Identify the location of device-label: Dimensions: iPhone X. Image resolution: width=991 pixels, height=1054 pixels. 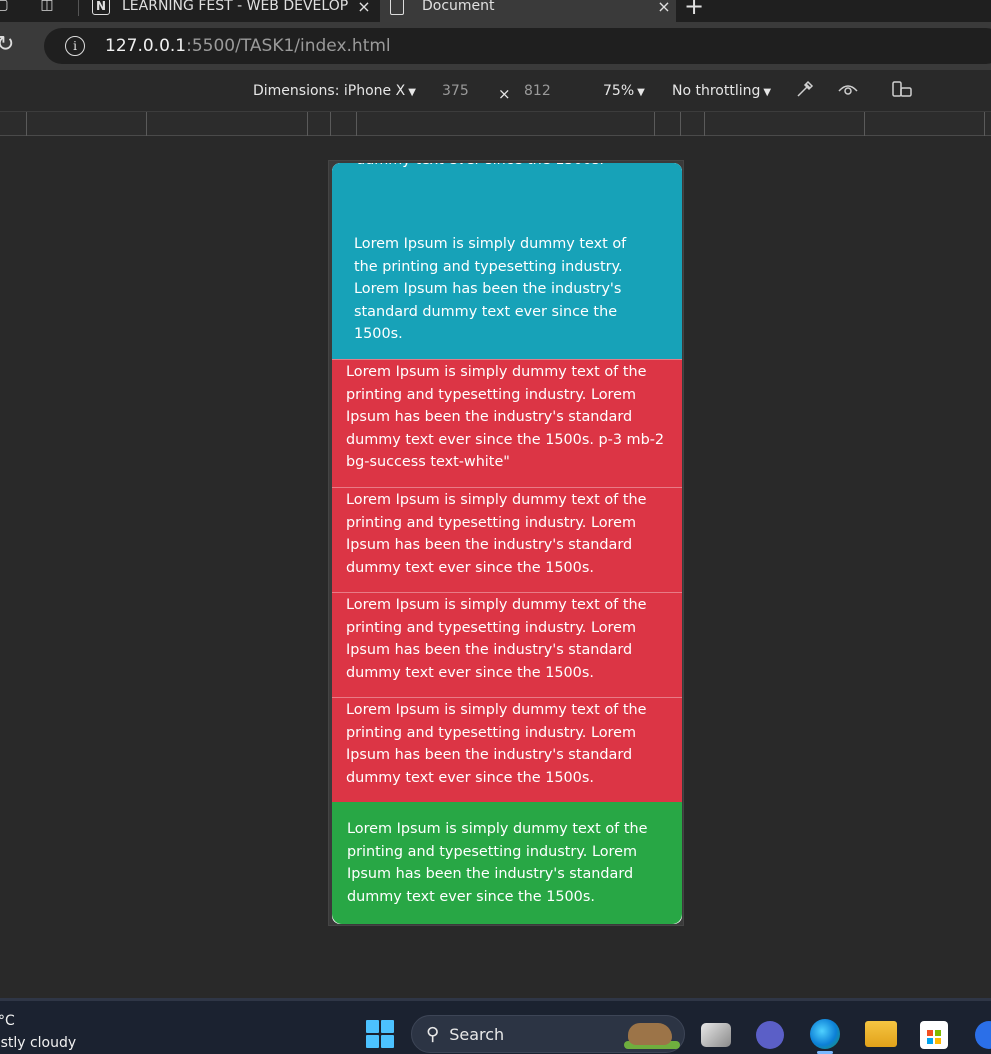
(329, 91).